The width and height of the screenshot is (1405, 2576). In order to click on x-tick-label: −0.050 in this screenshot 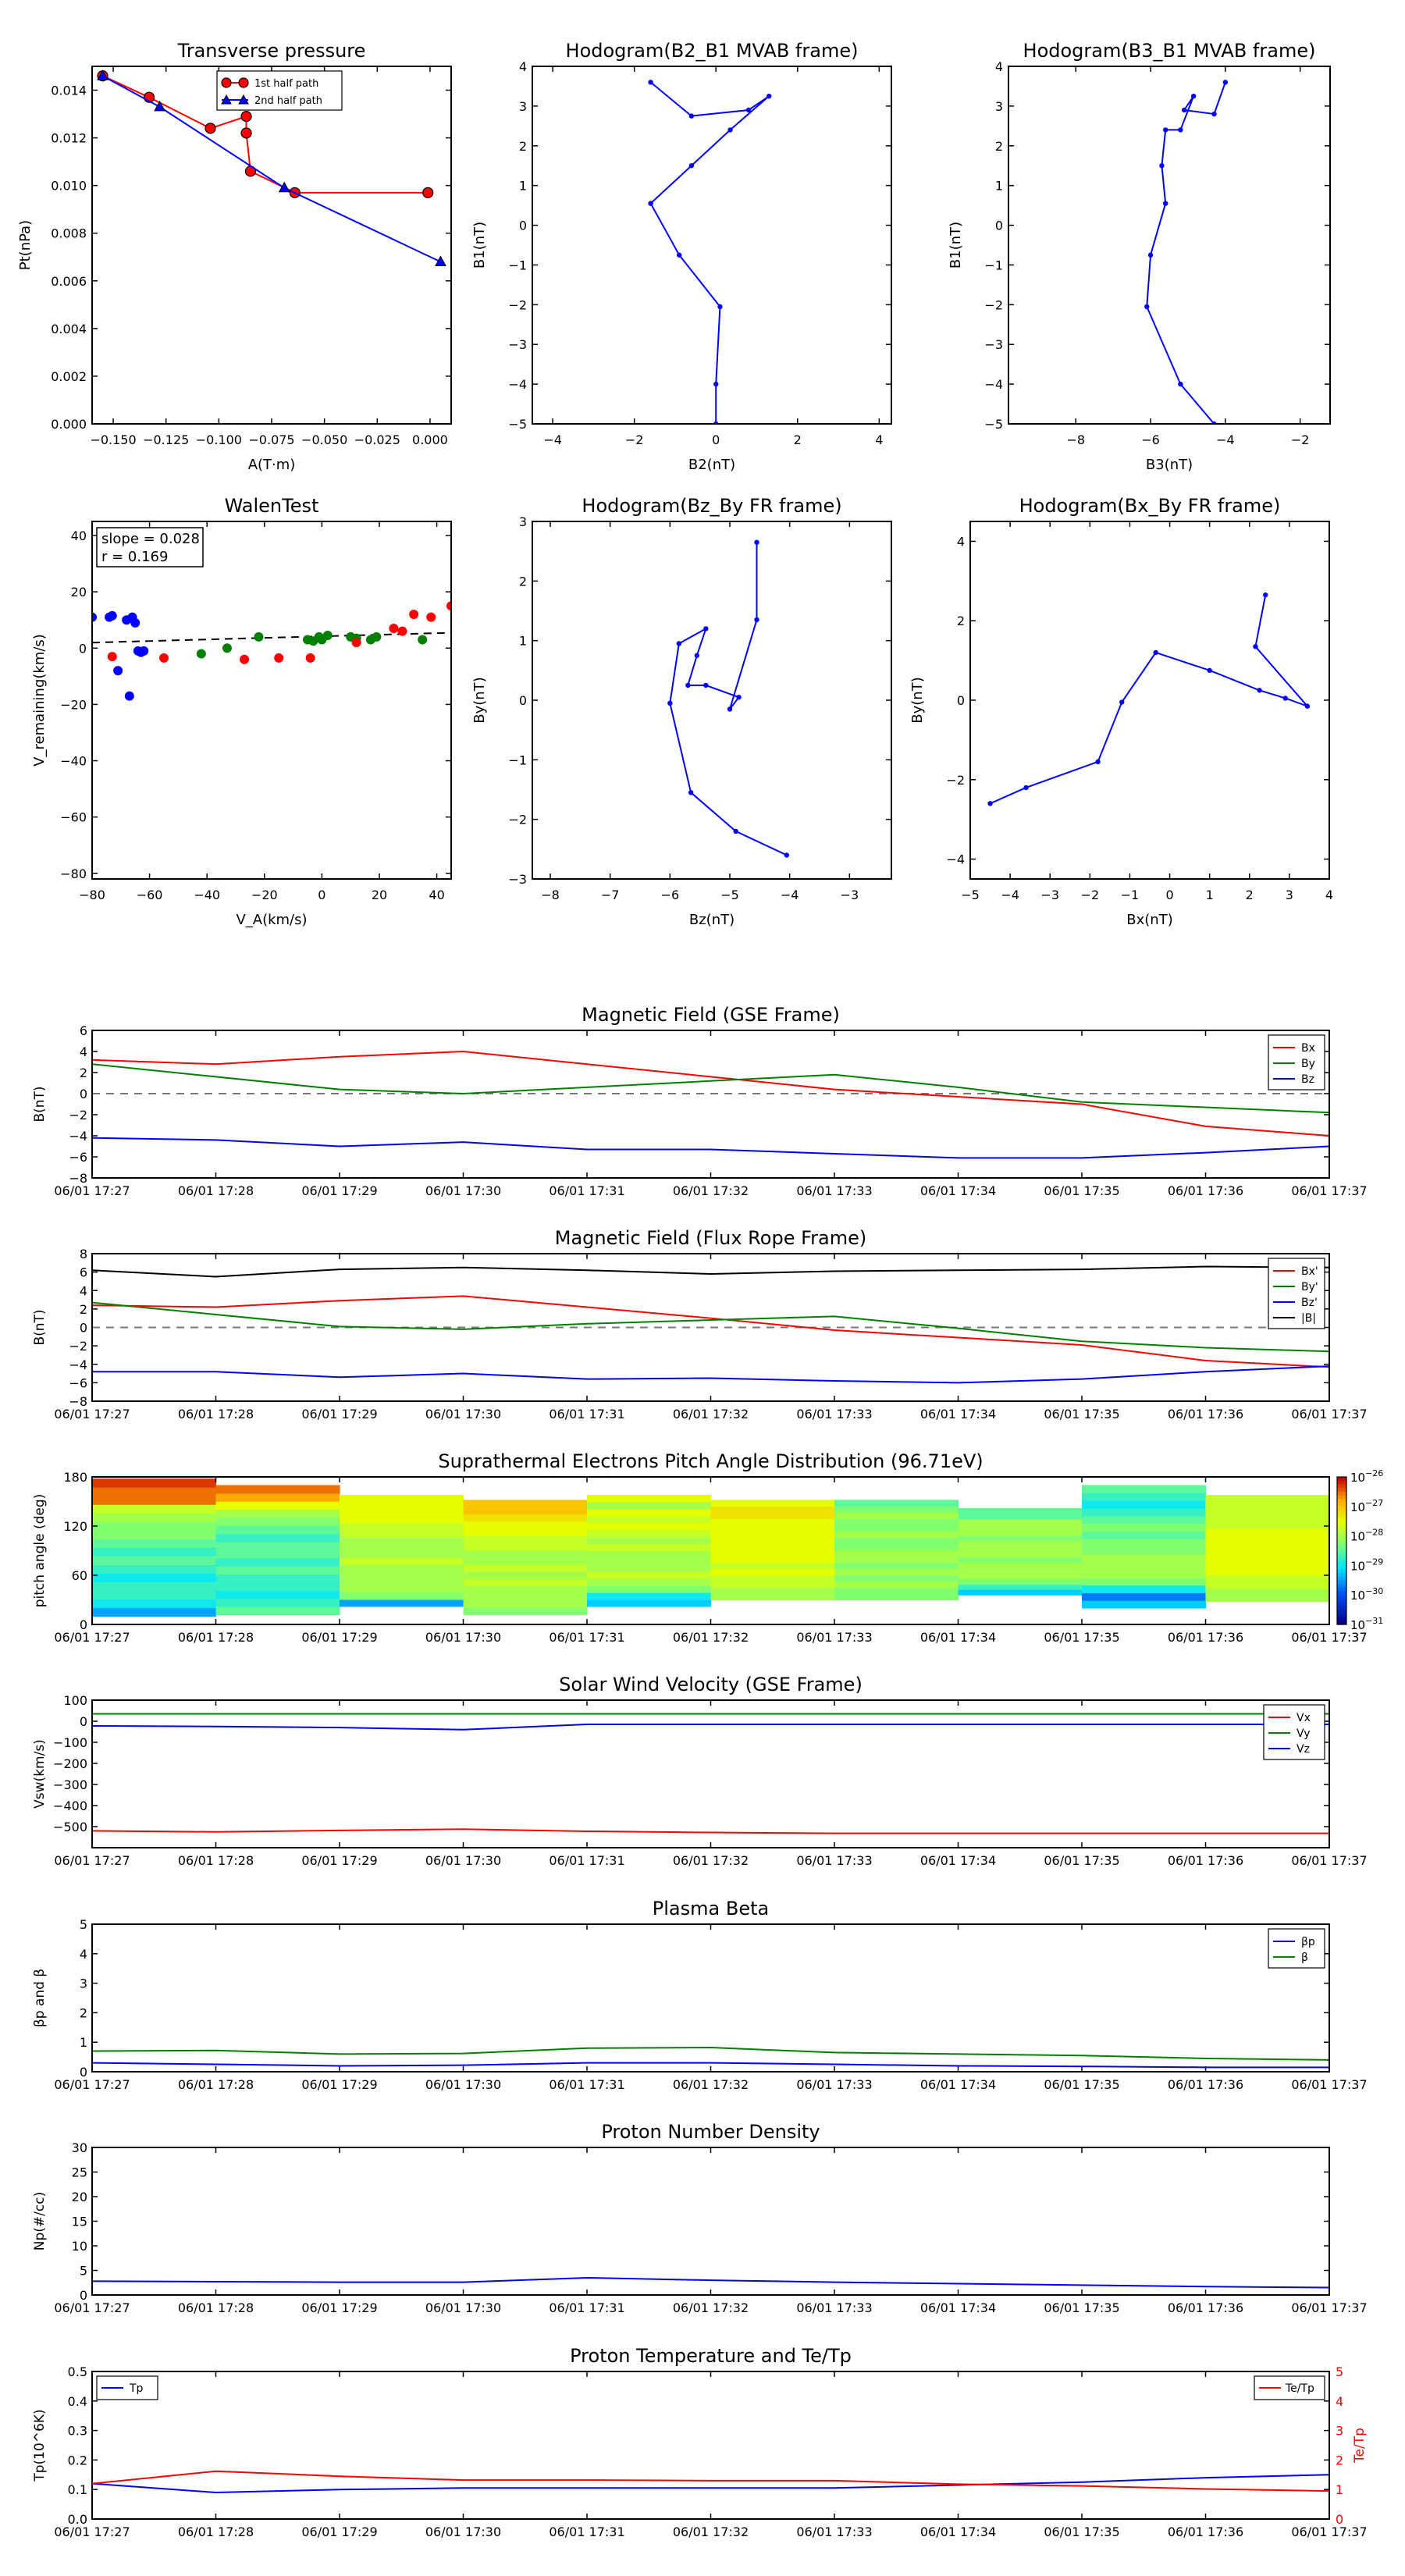, I will do `click(324, 439)`.